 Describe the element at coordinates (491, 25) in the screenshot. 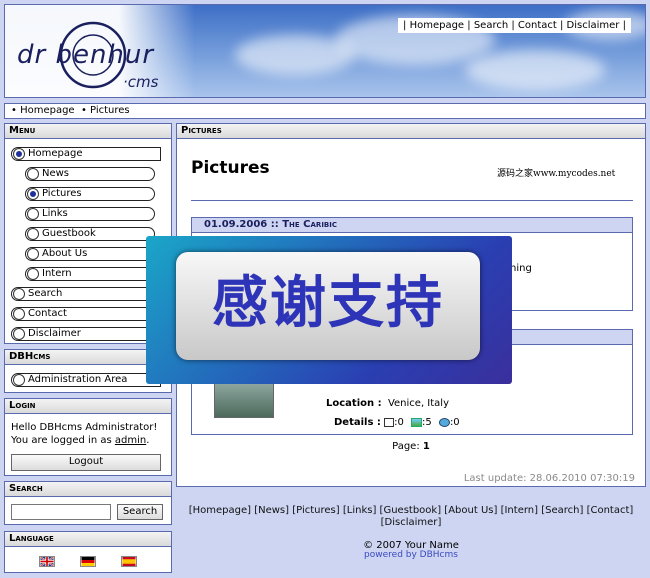

I see `topnav-search: Search` at that location.